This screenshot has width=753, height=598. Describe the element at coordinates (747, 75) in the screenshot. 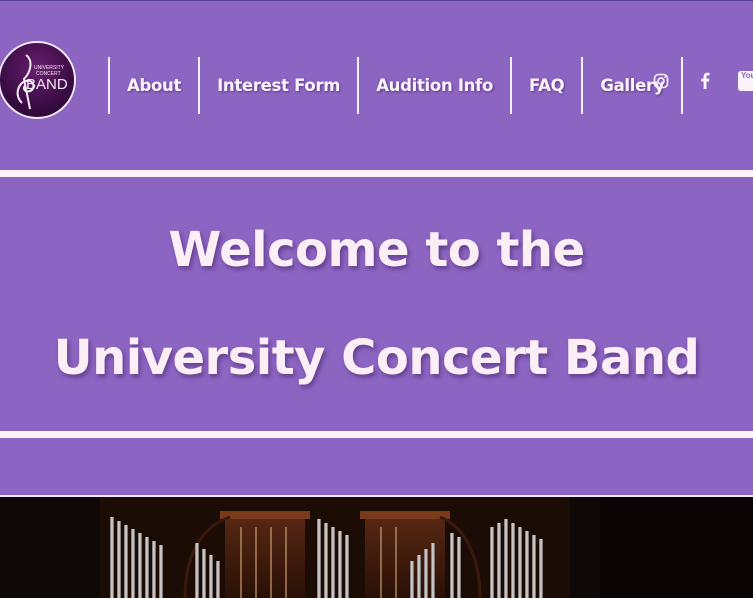

I see `youtube-label: You` at that location.